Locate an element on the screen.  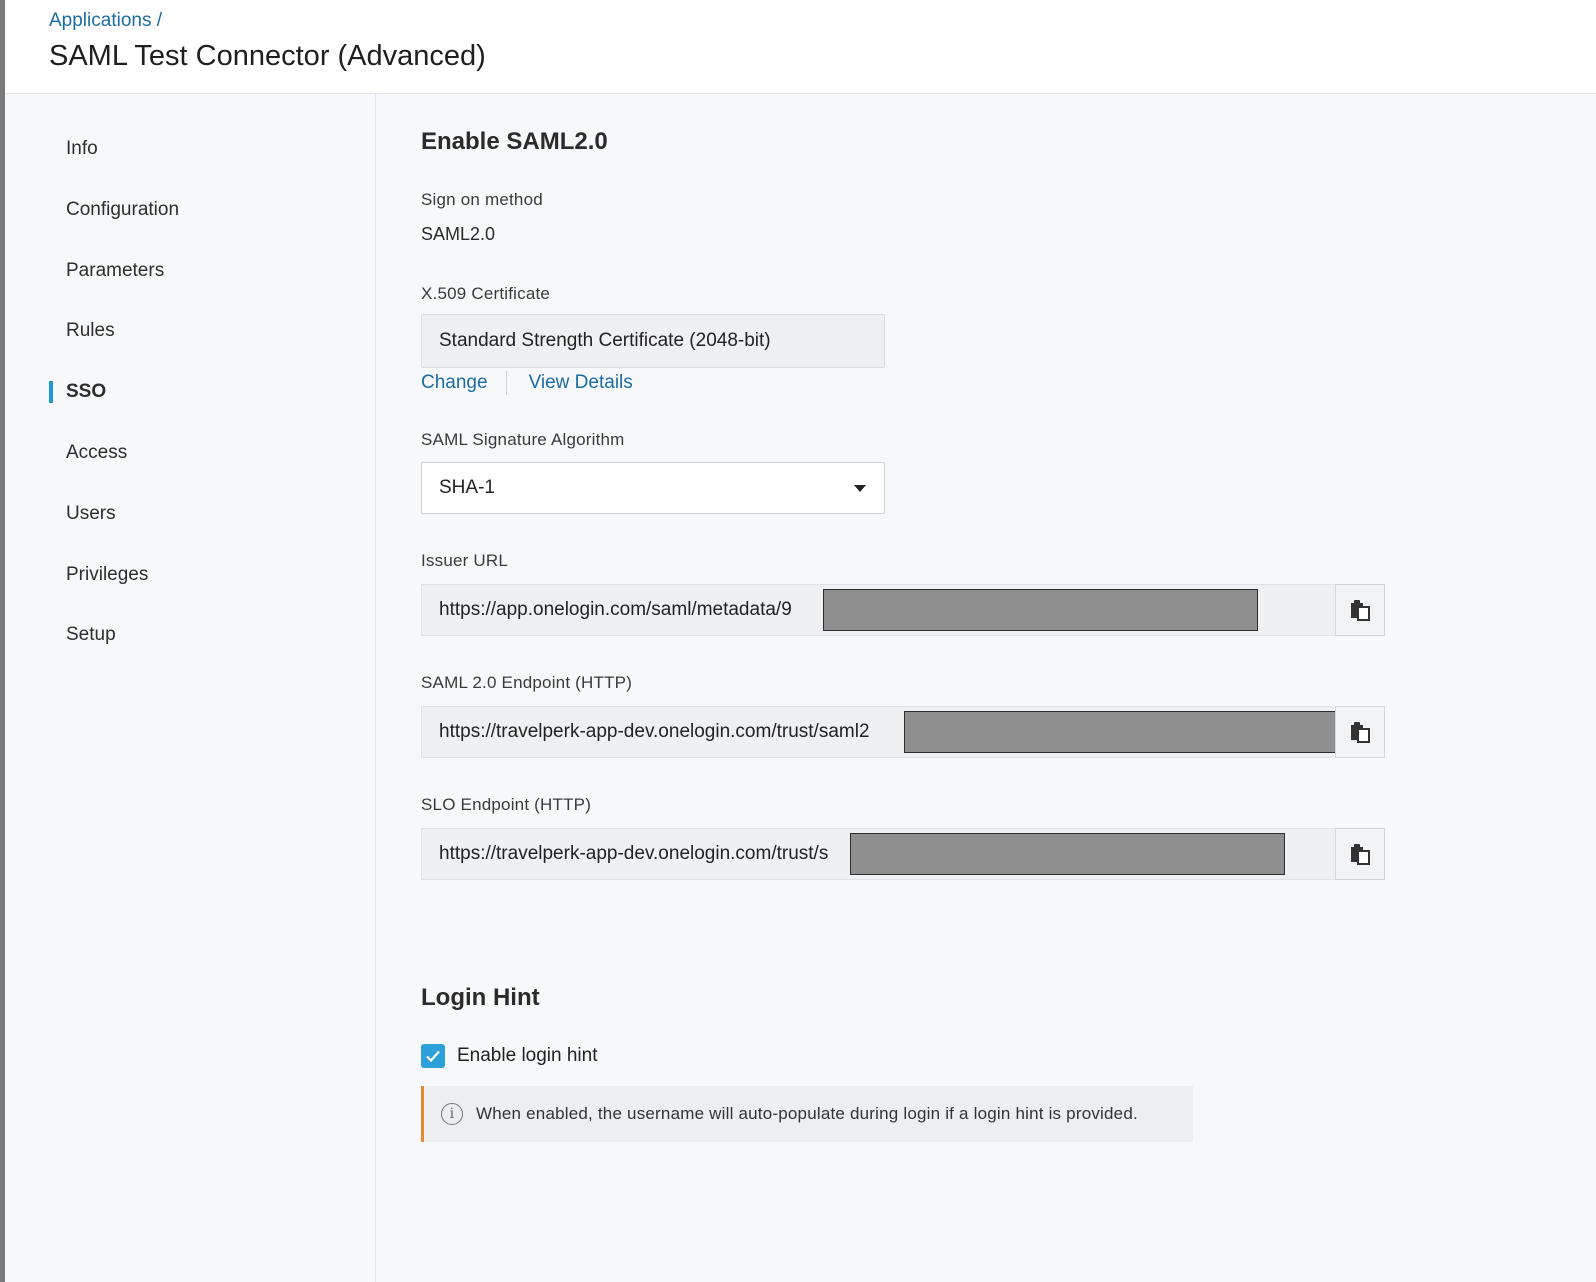
sidebar-item-configuration: Configuration is located at coordinates (190, 210).